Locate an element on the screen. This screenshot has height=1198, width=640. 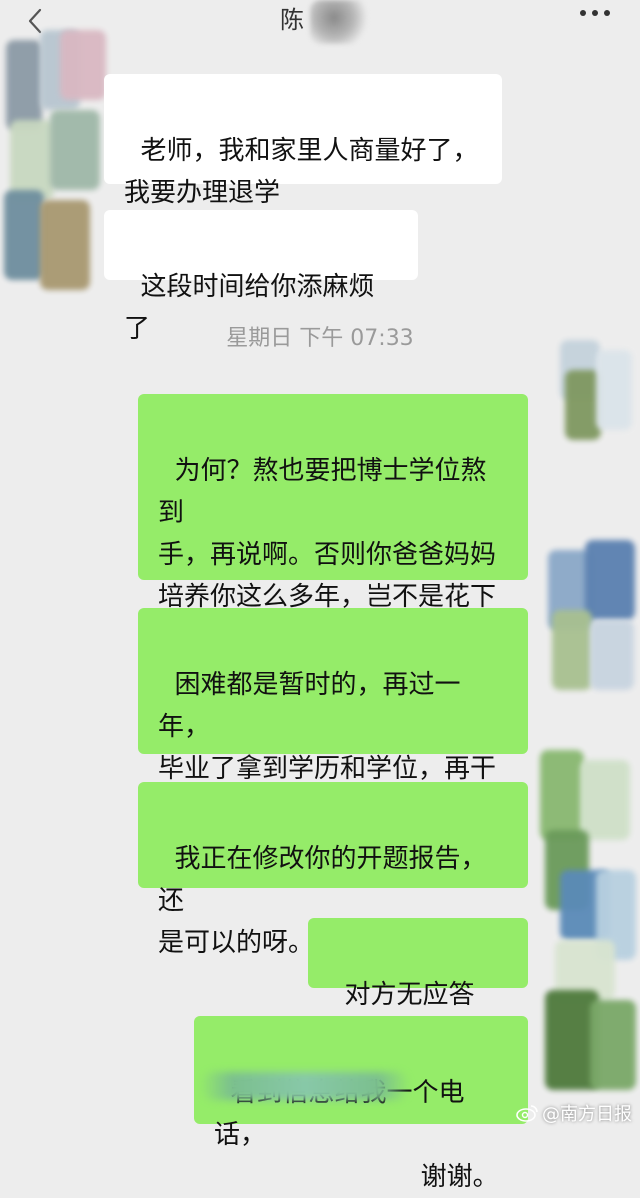
text-redaction is located at coordinates (305, 1086).